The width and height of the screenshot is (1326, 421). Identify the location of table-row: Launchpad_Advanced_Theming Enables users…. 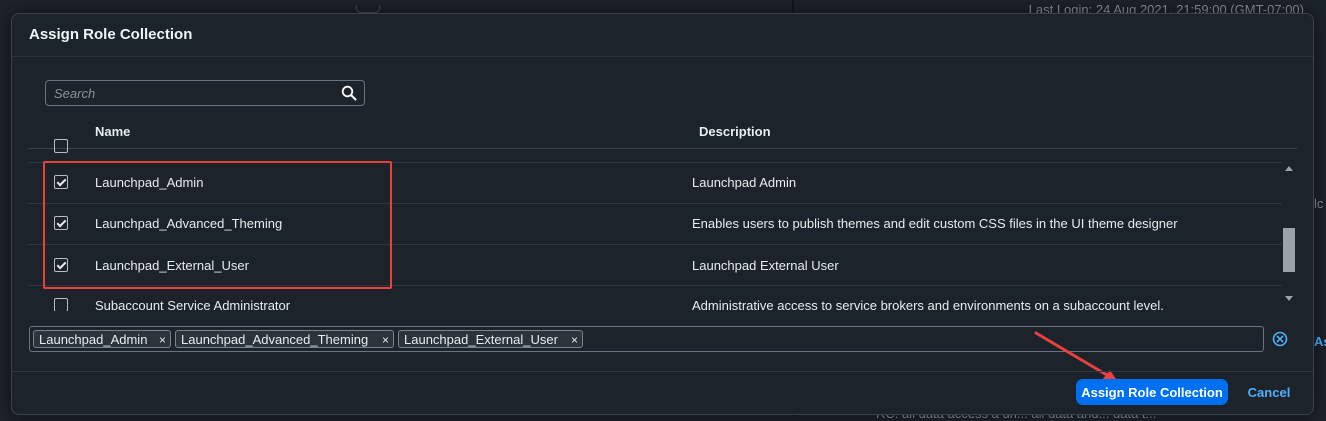
(655, 224).